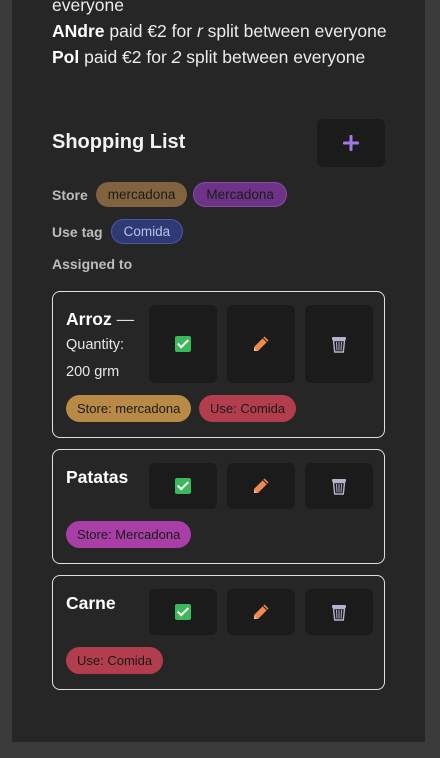 The image size is (440, 758). What do you see at coordinates (100, 319) in the screenshot?
I see `item-name: Arroz —` at bounding box center [100, 319].